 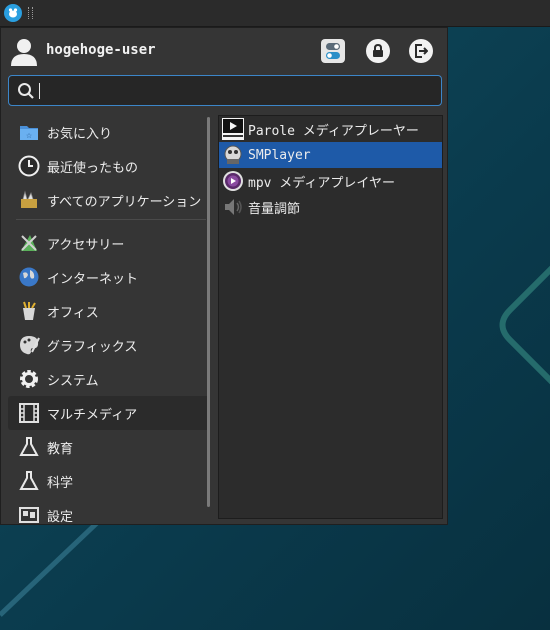 I want to click on search-field, so click(x=225, y=90).